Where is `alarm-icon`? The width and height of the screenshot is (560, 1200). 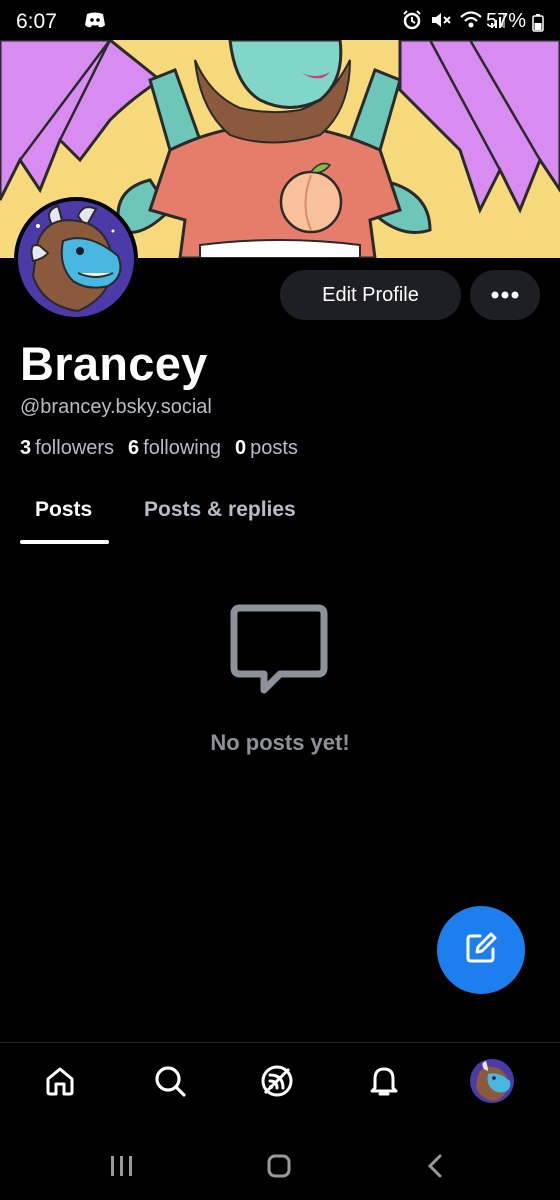 alarm-icon is located at coordinates (412, 22).